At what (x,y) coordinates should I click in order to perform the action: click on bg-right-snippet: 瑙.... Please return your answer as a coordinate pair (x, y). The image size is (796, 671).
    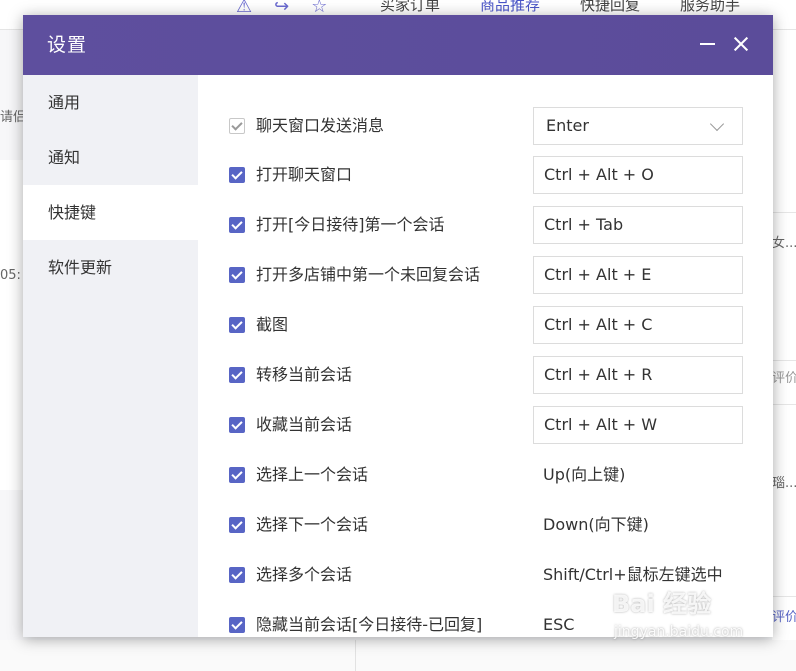
    Looking at the image, I should click on (784, 483).